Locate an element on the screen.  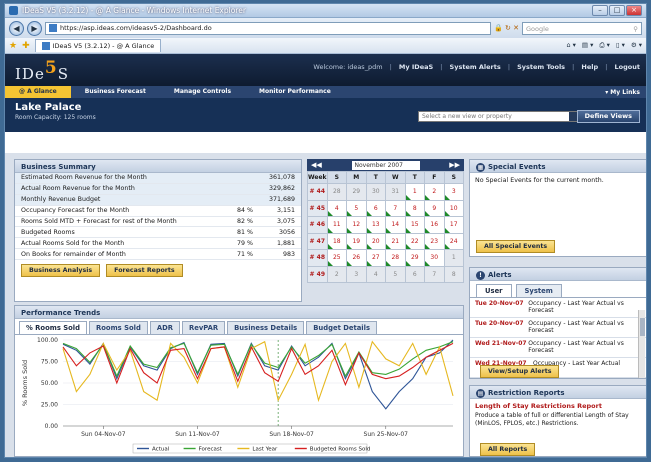
calendar-week-number: # 49 is located at coordinates (317, 274).